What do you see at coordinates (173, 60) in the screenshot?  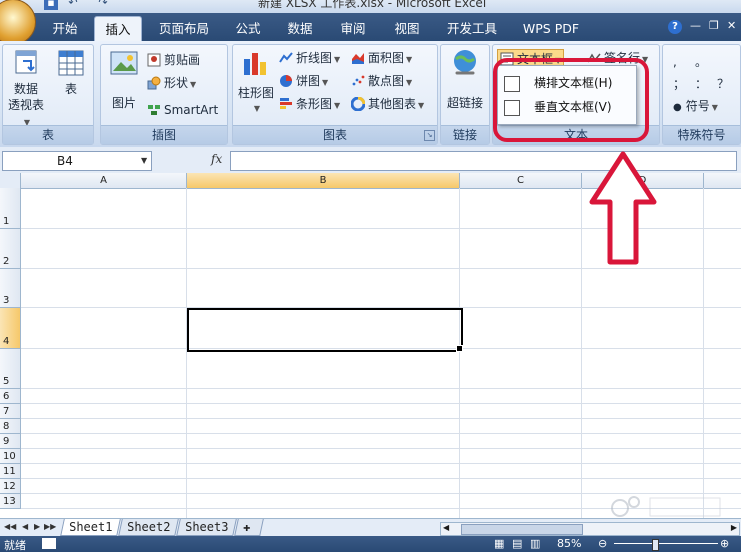 I see `clipart-button: 剪贴画` at bounding box center [173, 60].